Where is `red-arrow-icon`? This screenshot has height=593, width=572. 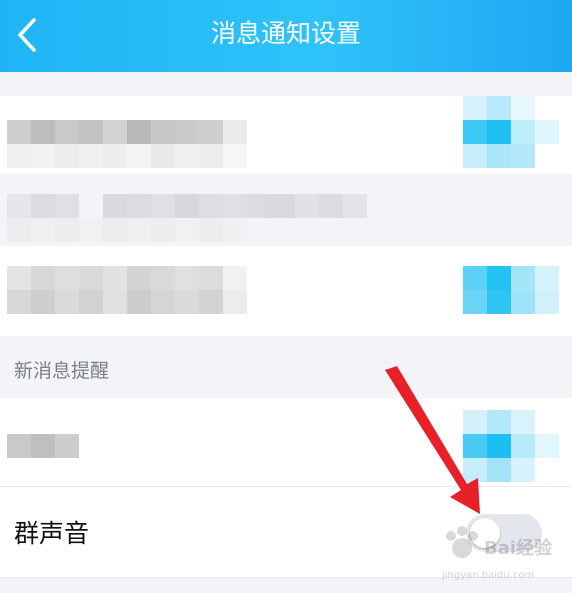
red-arrow-icon is located at coordinates (432, 440).